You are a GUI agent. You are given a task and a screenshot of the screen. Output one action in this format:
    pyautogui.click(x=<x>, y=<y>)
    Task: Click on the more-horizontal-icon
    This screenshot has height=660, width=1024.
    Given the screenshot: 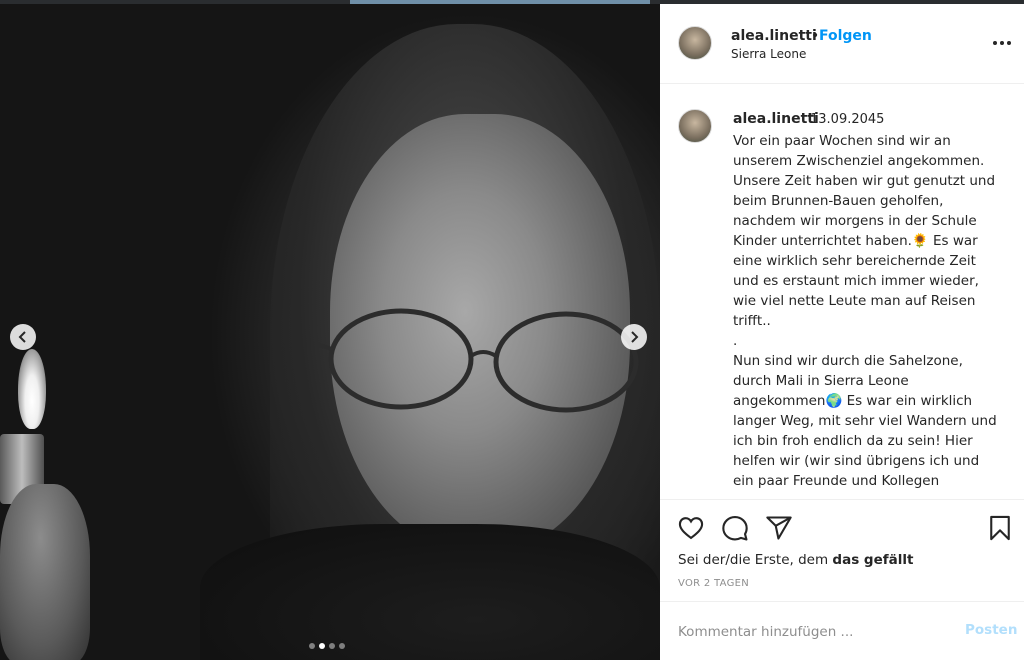 What is the action you would take?
    pyautogui.click(x=995, y=43)
    